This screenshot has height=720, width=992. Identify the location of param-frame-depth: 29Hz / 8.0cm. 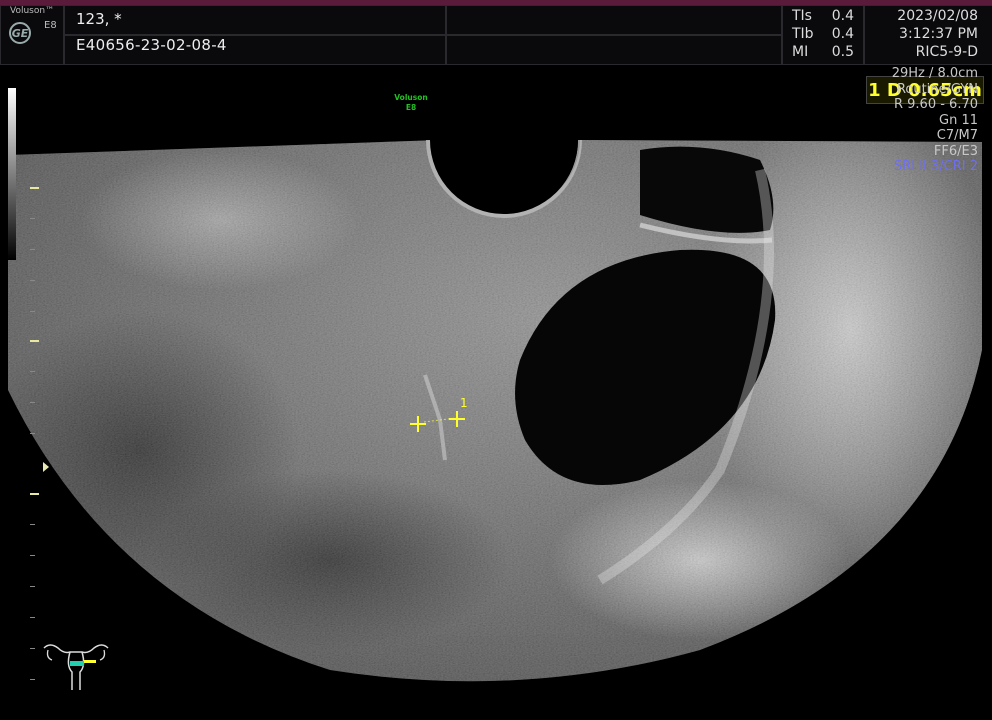
(934, 73).